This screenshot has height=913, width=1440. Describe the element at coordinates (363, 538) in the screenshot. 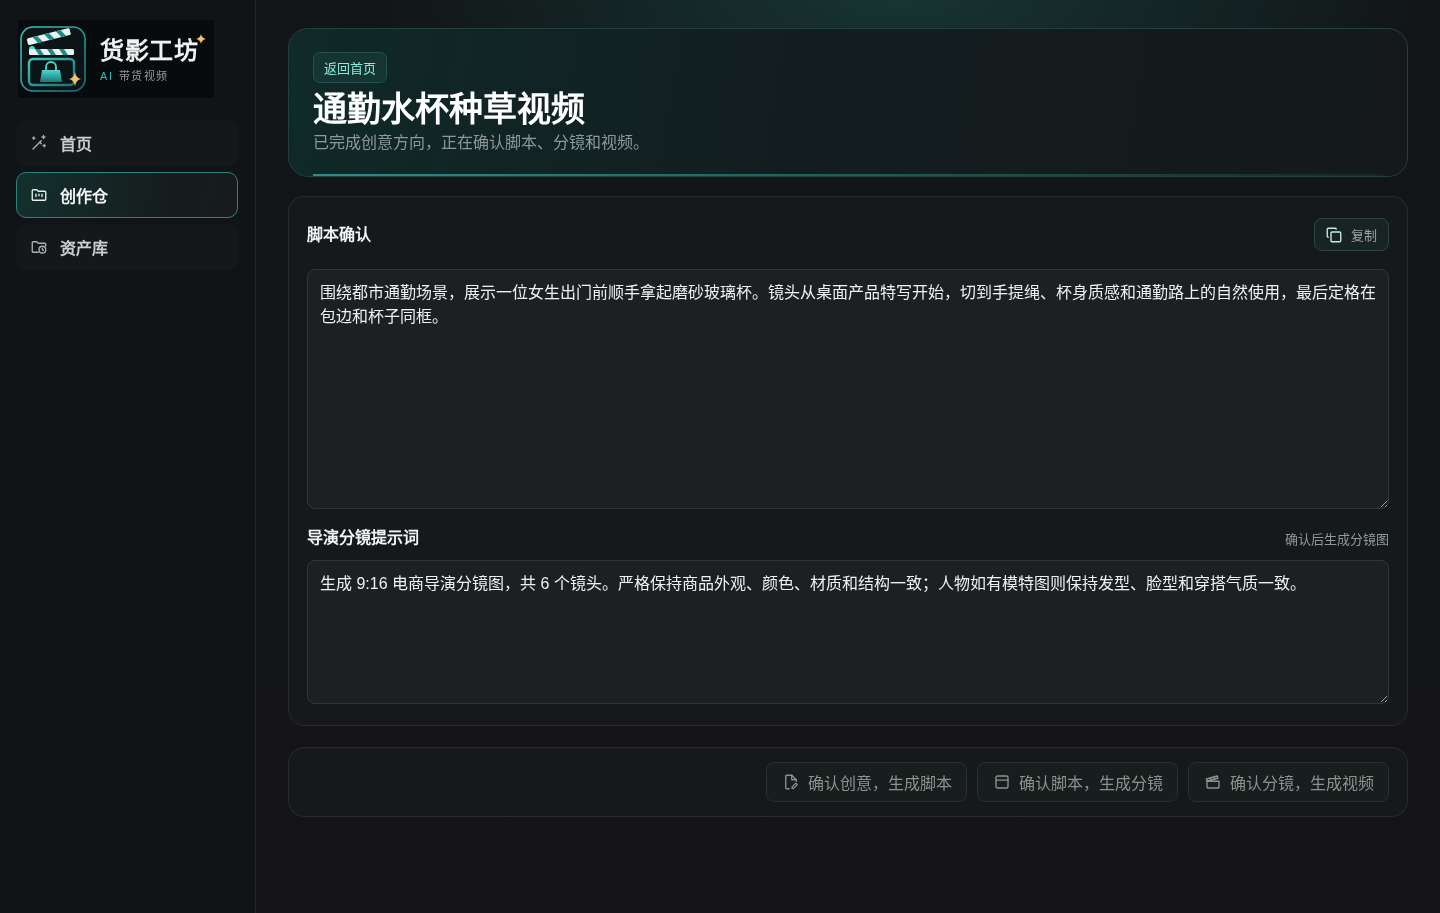

I see `section-title: 导演分镜提示词` at that location.